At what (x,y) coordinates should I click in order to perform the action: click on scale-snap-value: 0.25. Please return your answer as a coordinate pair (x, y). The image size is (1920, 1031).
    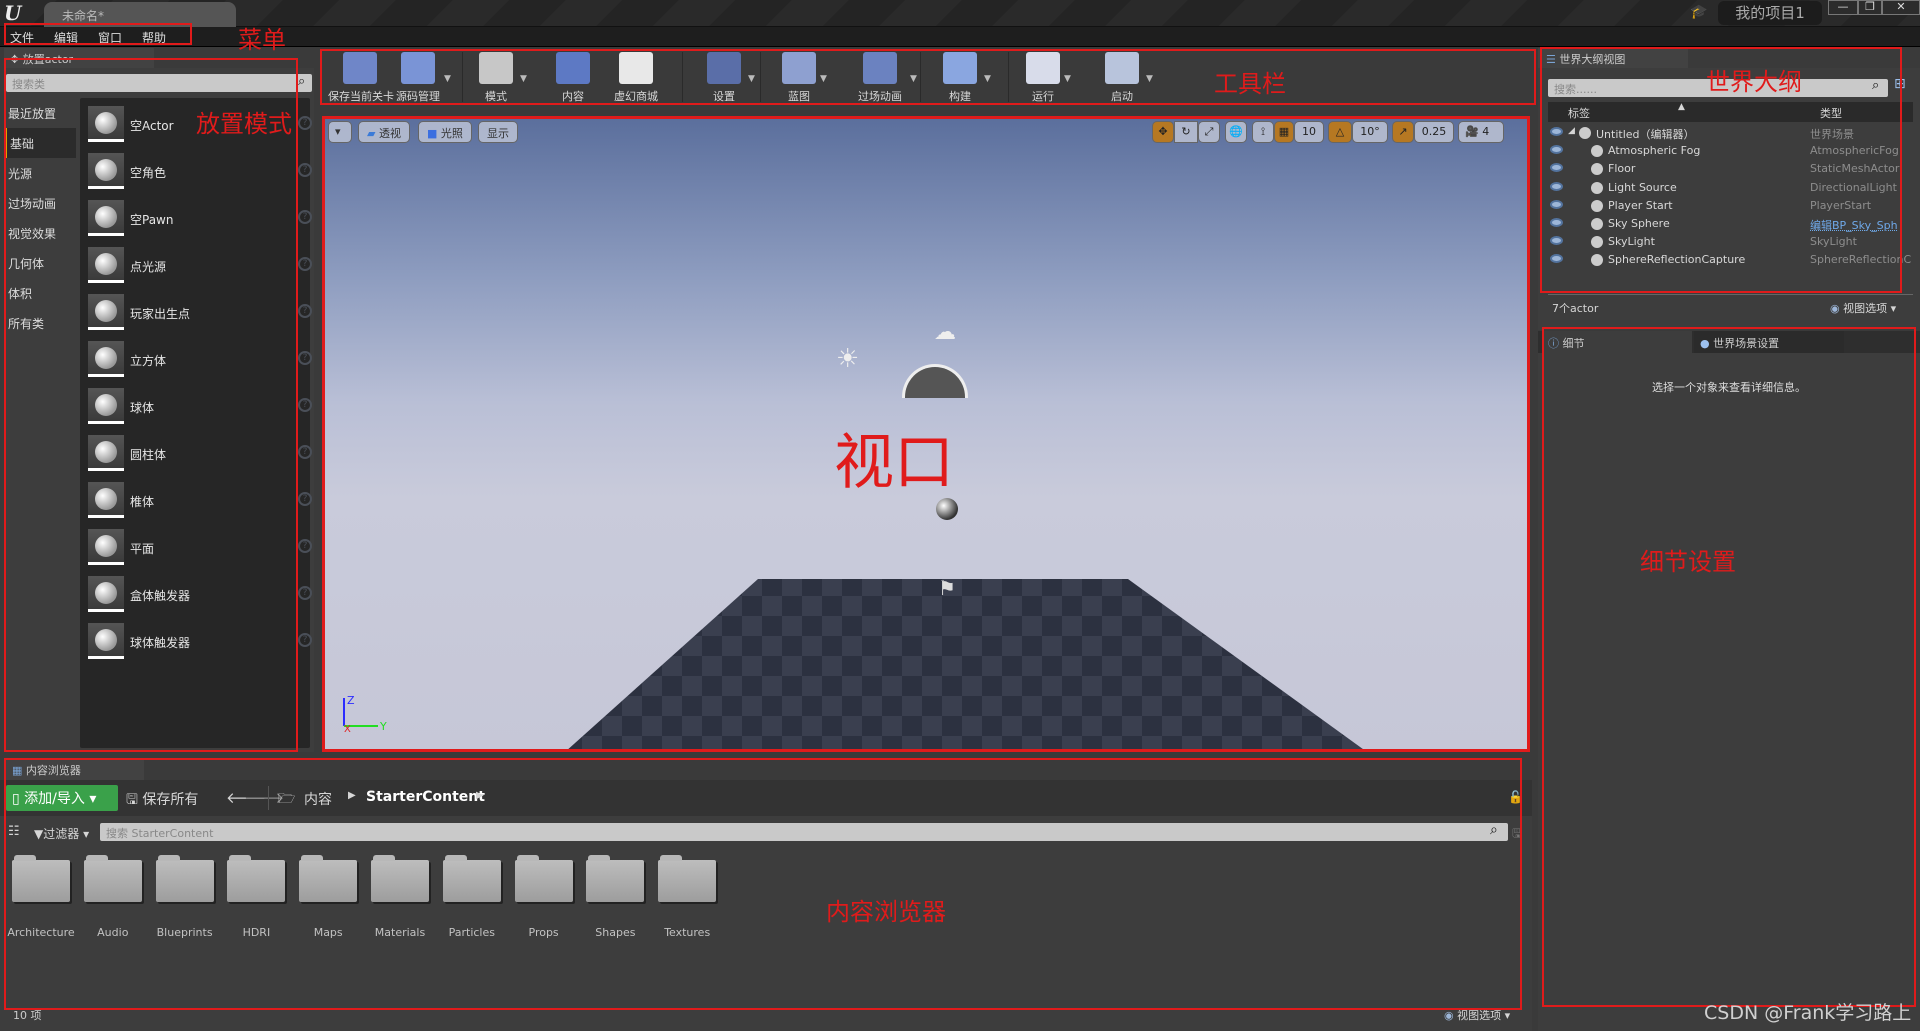
    Looking at the image, I should click on (1434, 132).